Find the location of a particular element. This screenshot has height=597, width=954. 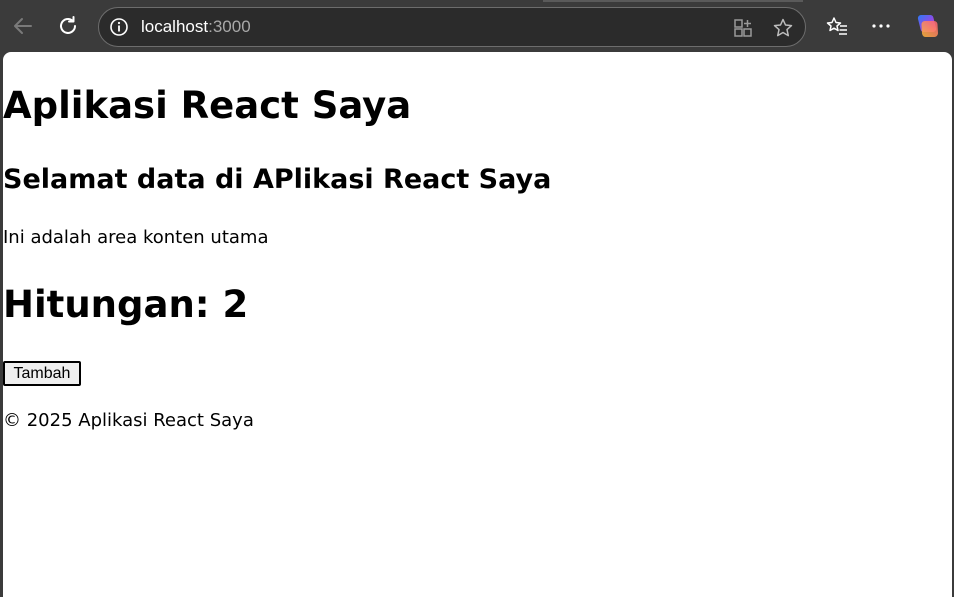

add-button: Tambah is located at coordinates (42, 373).